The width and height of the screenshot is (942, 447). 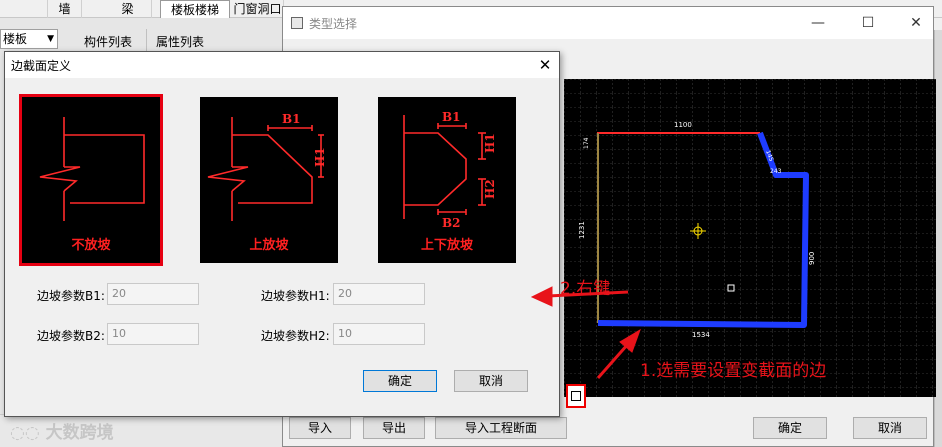 I want to click on close-button: ✕, so click(x=916, y=23).